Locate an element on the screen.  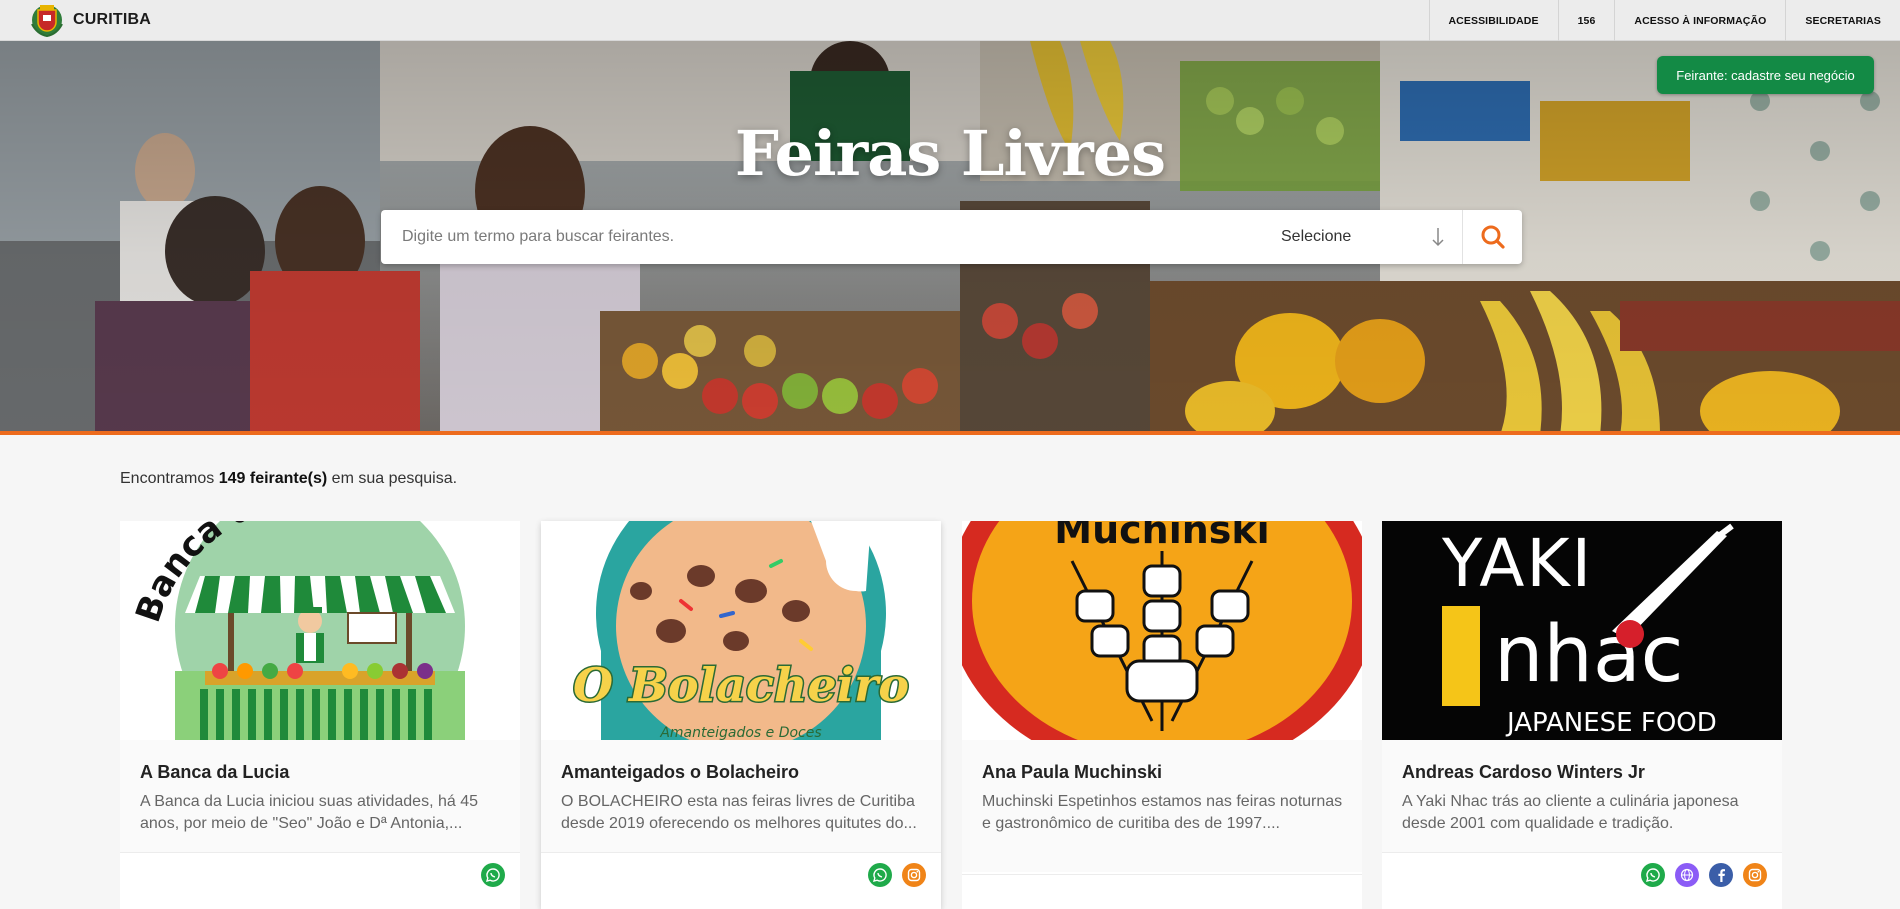
yaki-nhac-logo: YAKI nhac JAPANESE FOOD is located at coordinates (1582, 630).